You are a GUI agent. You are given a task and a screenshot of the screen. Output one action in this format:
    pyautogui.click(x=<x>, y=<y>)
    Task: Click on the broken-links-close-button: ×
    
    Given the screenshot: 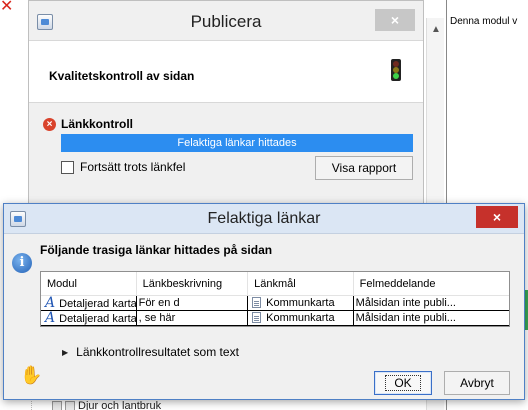 What is the action you would take?
    pyautogui.click(x=497, y=217)
    